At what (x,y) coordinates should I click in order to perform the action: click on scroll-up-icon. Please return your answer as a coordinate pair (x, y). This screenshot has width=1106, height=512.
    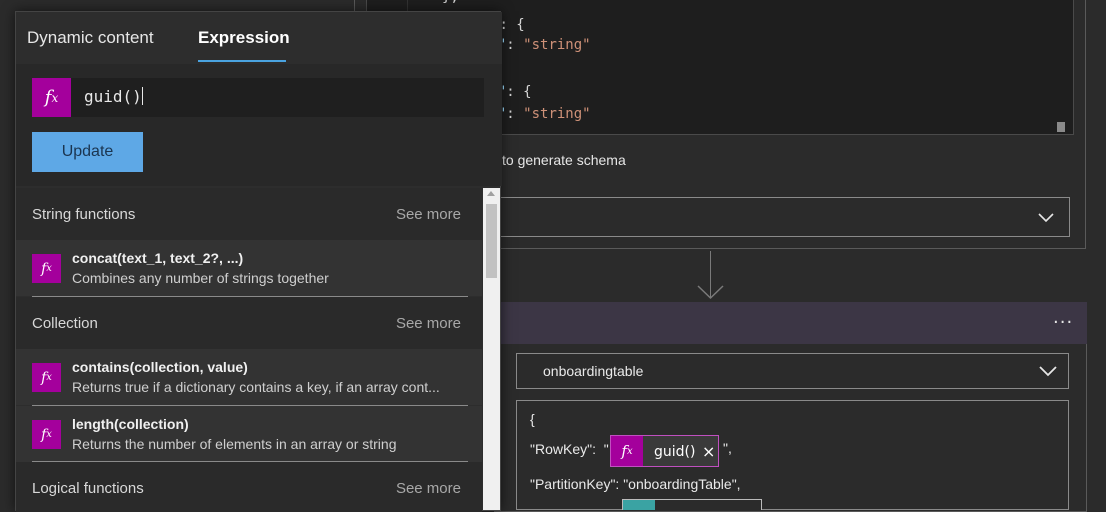
    Looking at the image, I should click on (491, 193).